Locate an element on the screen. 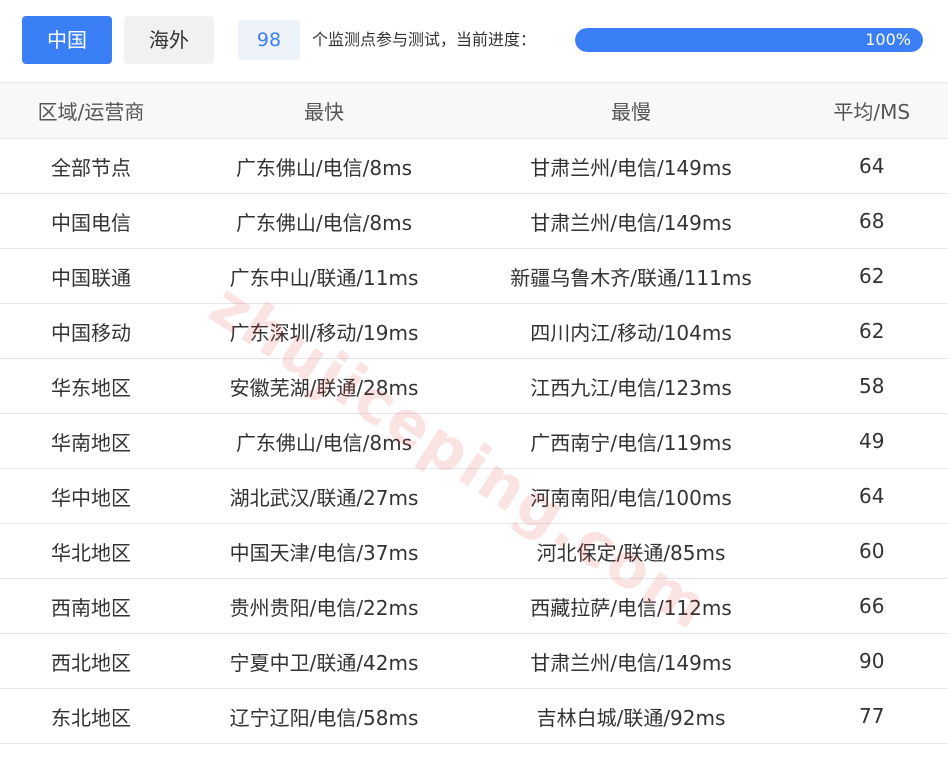 This screenshot has width=948, height=762. progress-percent-label: 100% is located at coordinates (888, 39).